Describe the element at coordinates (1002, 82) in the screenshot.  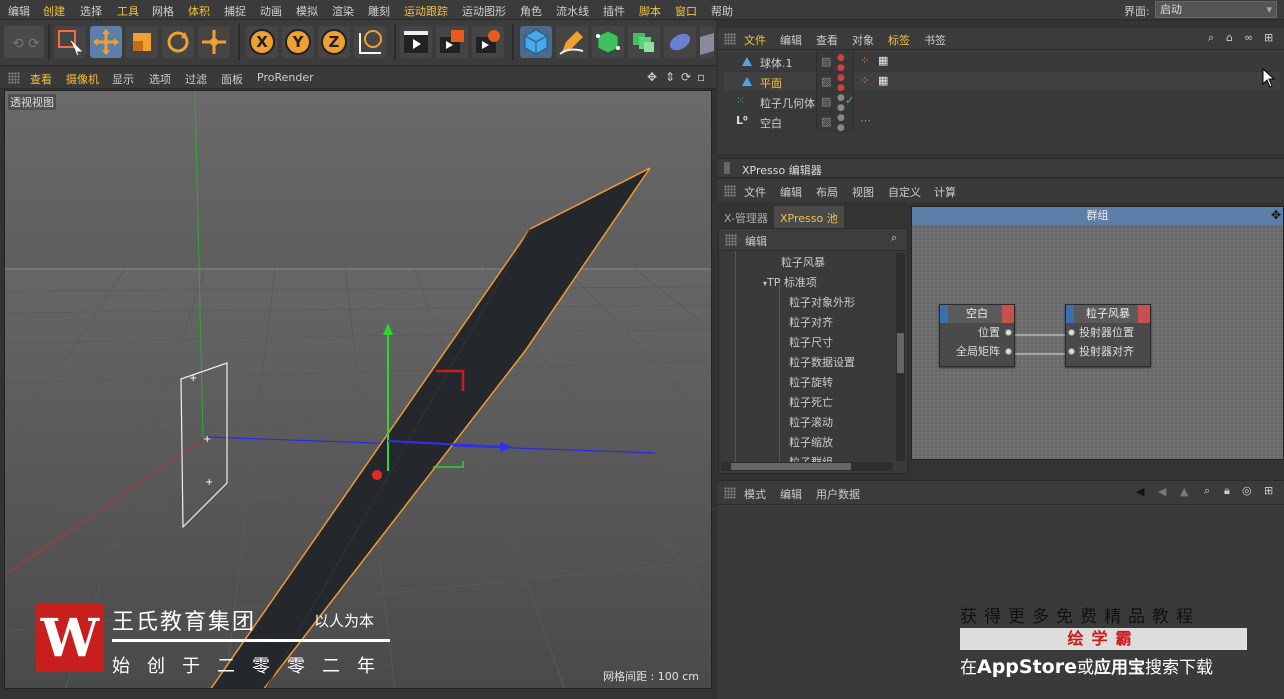
I see `object-row-plane: 平面 ▨ ● ● ⁘ ▦` at that location.